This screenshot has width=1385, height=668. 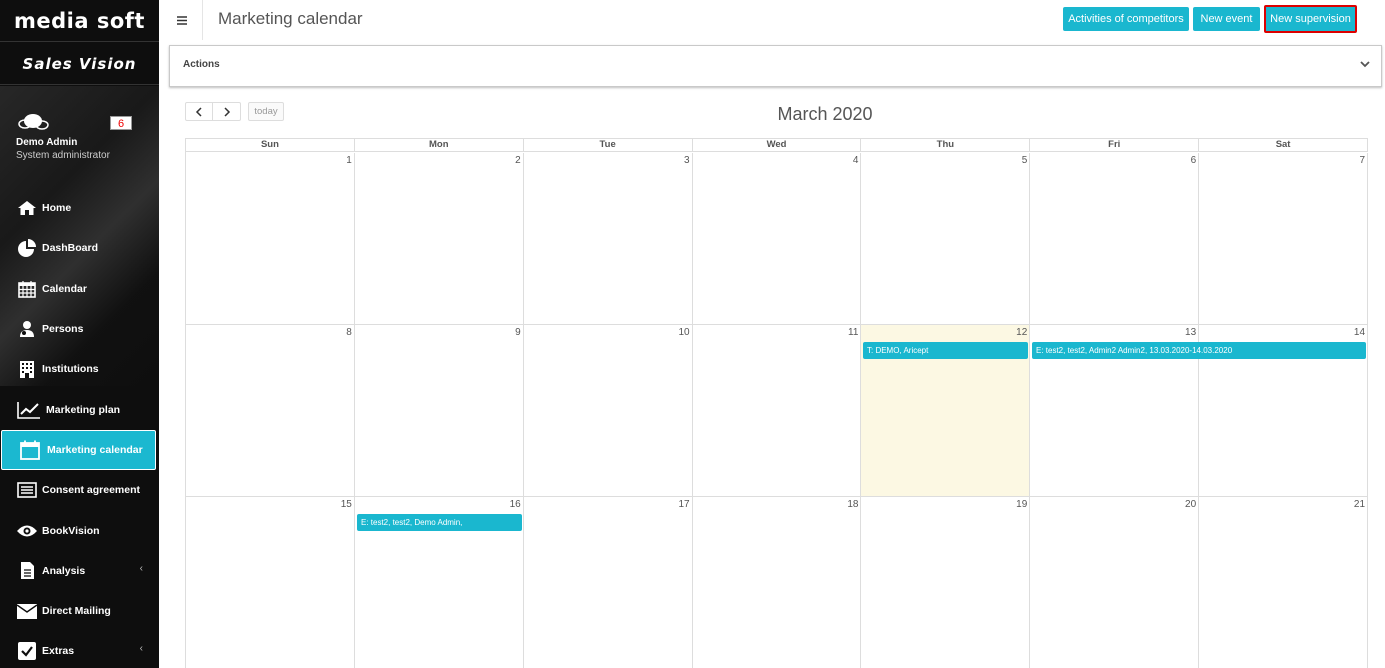 I want to click on day-number: 12, so click(x=1022, y=332).